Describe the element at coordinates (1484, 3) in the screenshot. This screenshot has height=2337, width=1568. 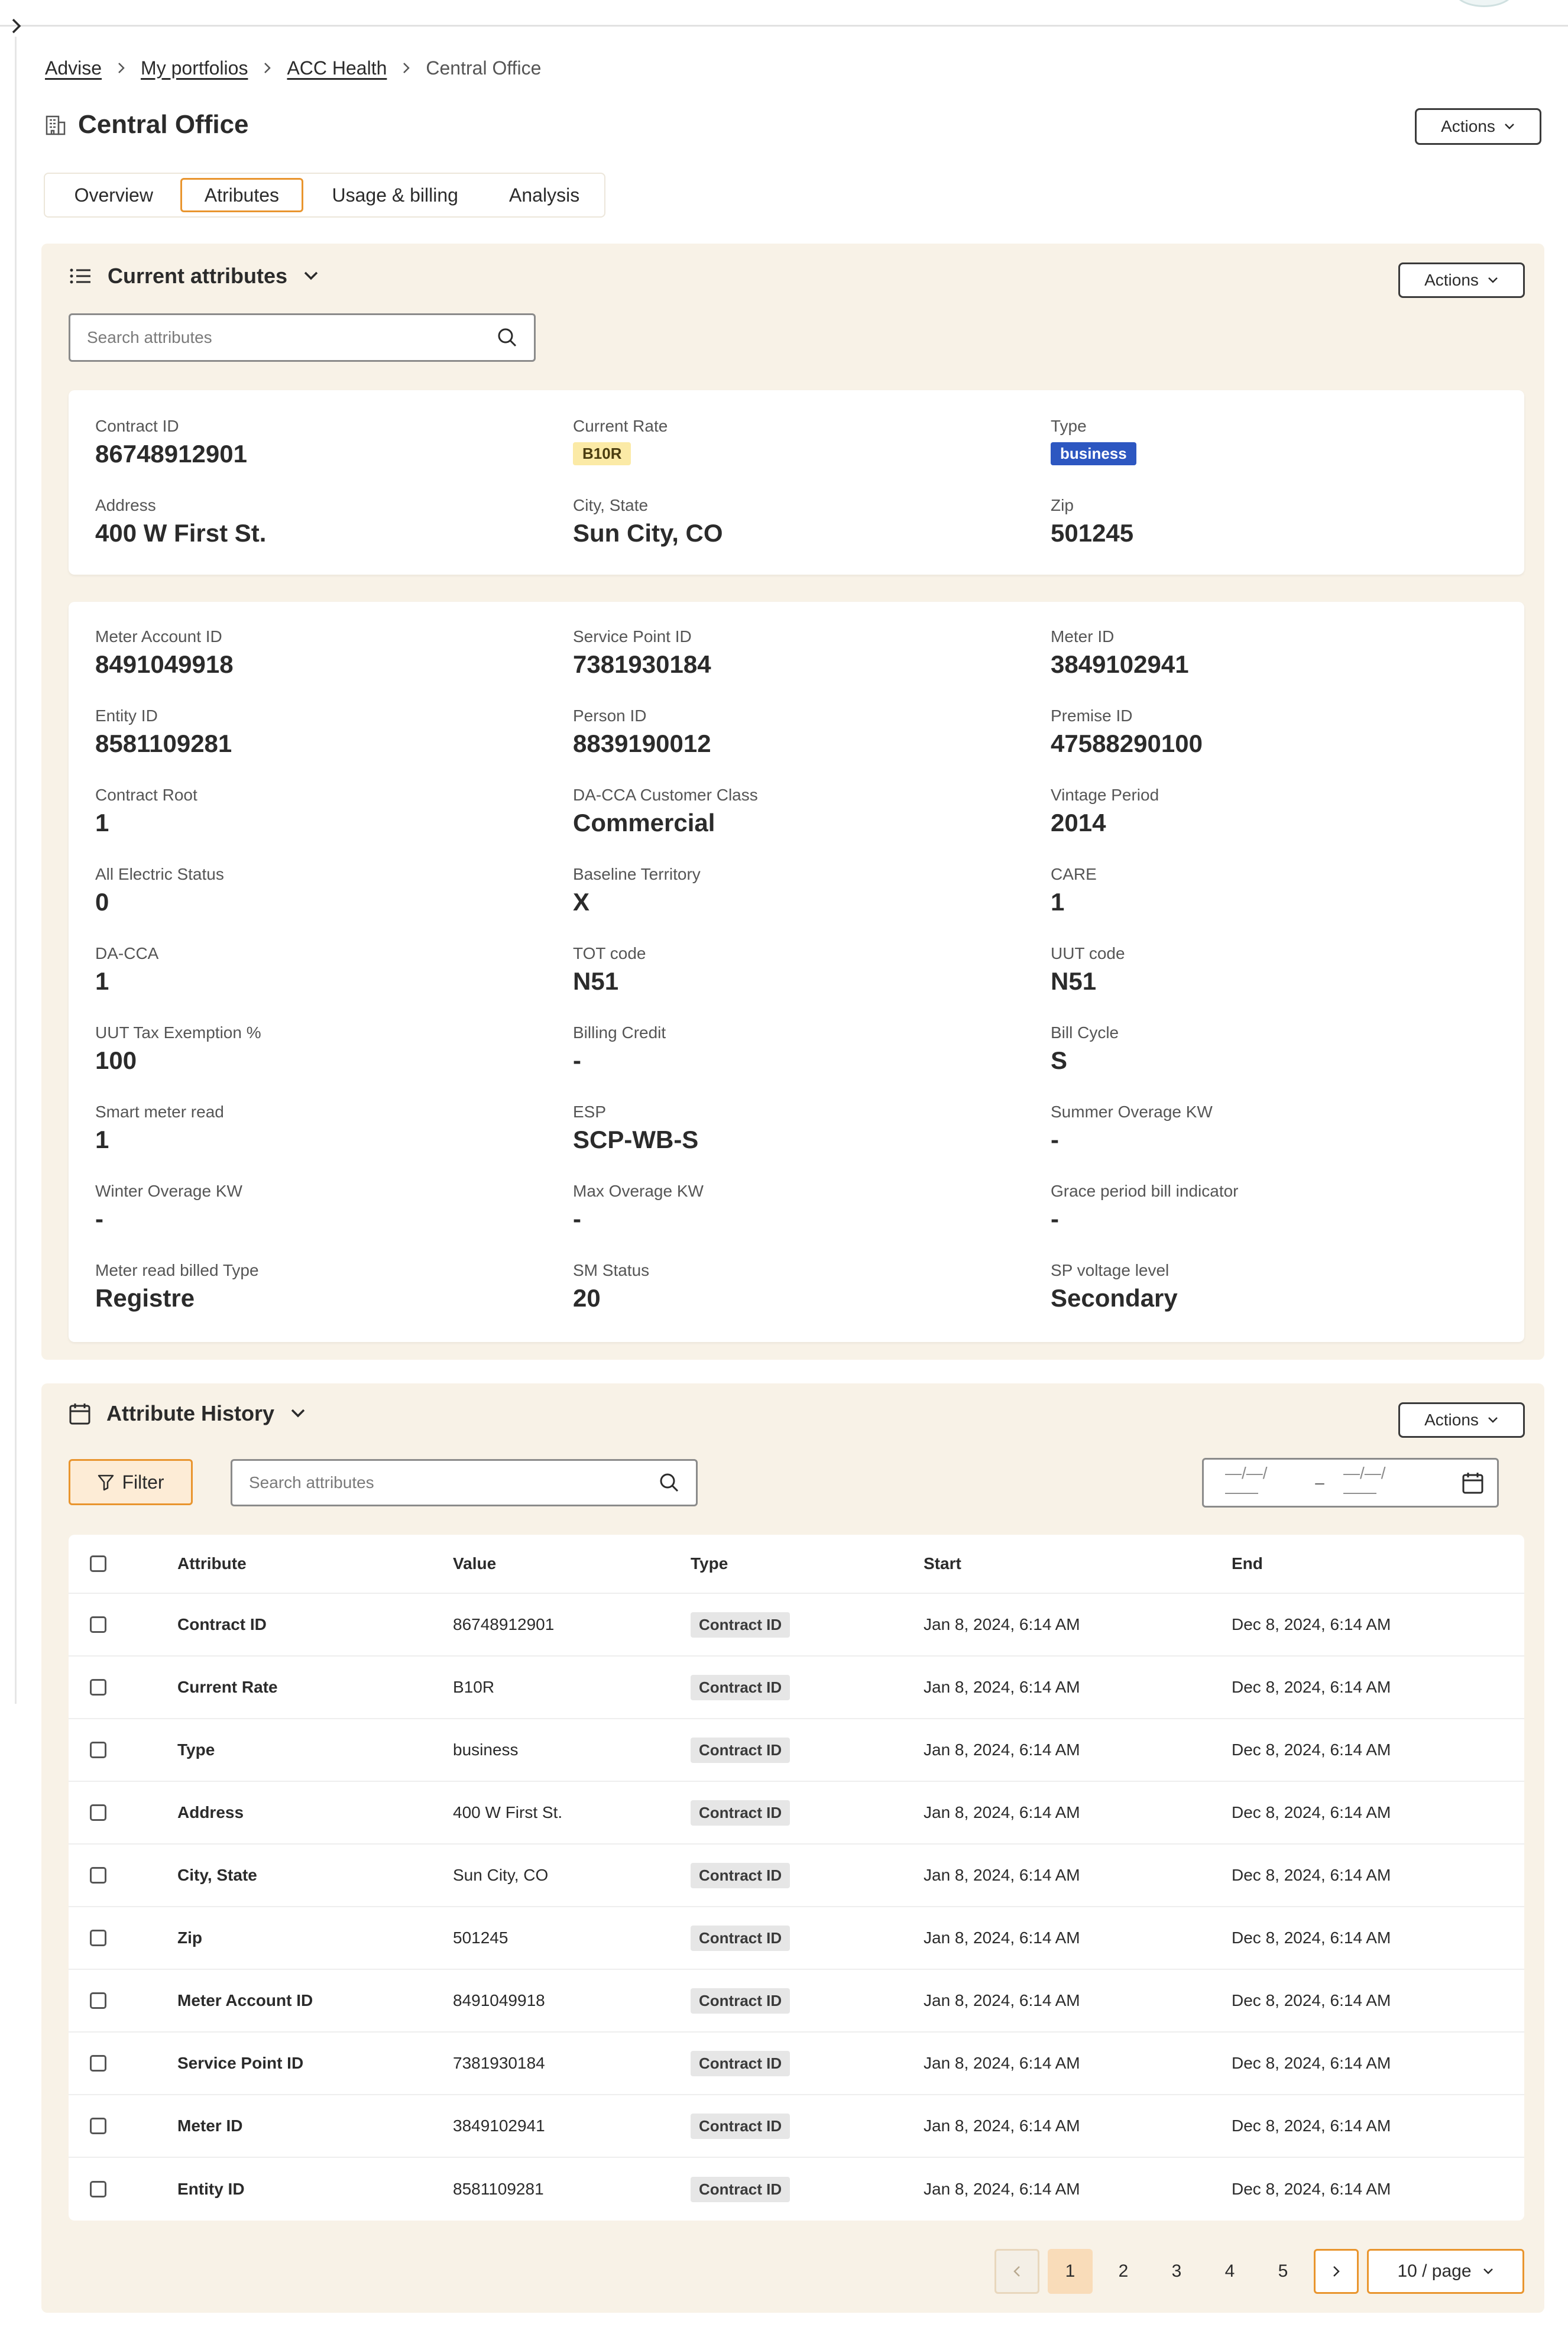
I see `avatar` at that location.